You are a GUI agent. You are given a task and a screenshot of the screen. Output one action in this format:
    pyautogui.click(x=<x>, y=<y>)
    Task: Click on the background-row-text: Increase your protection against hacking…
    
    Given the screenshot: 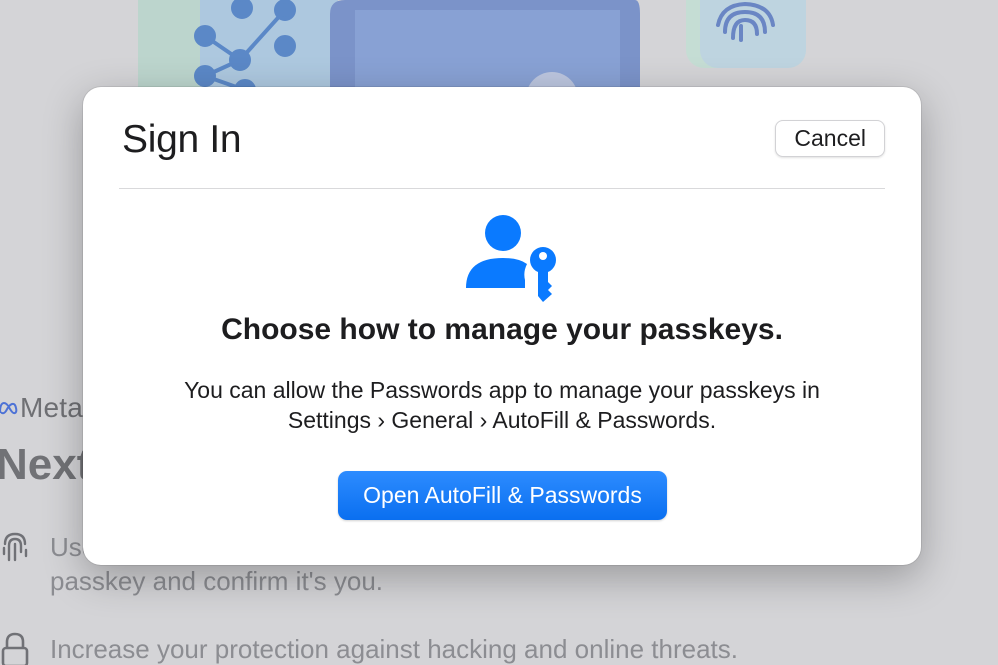 What is the action you would take?
    pyautogui.click(x=394, y=649)
    